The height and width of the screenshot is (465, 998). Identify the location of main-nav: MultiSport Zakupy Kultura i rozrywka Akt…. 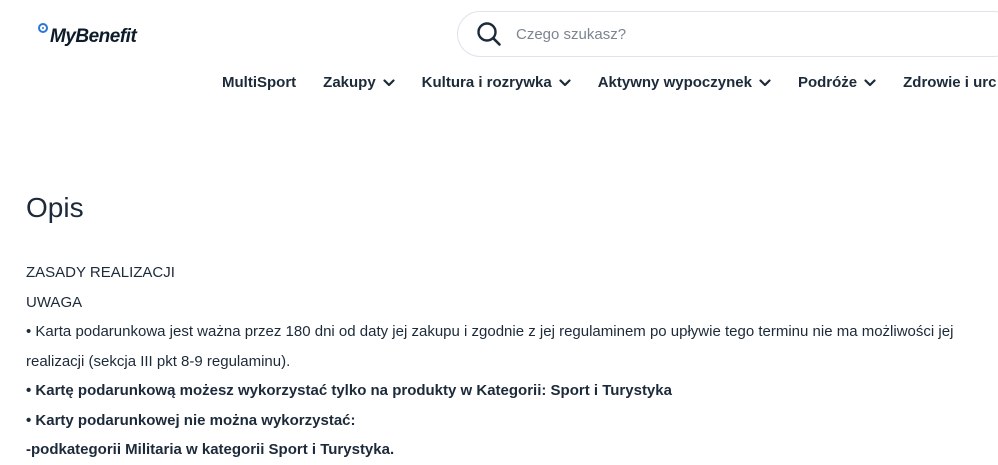
(610, 82).